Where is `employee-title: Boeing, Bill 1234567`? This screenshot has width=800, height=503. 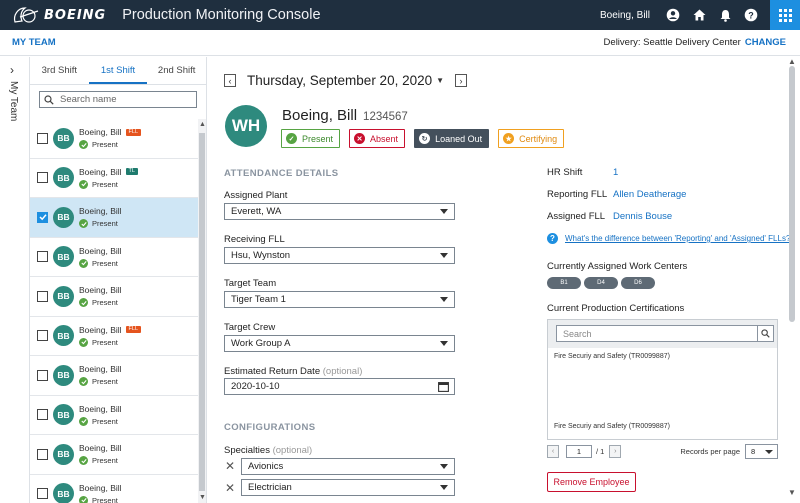
employee-title: Boeing, Bill 1234567 is located at coordinates (345, 115).